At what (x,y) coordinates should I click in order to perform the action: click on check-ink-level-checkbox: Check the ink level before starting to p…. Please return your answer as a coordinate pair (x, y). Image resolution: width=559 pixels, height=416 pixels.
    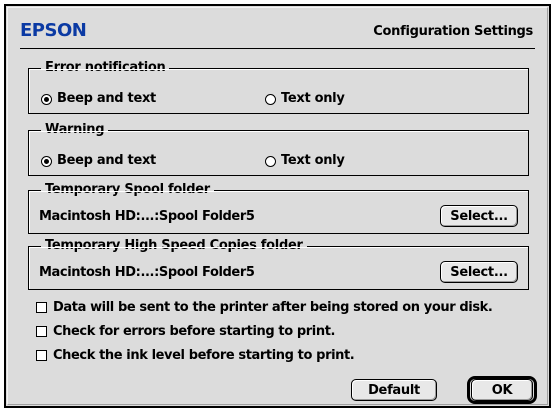
    Looking at the image, I should click on (195, 355).